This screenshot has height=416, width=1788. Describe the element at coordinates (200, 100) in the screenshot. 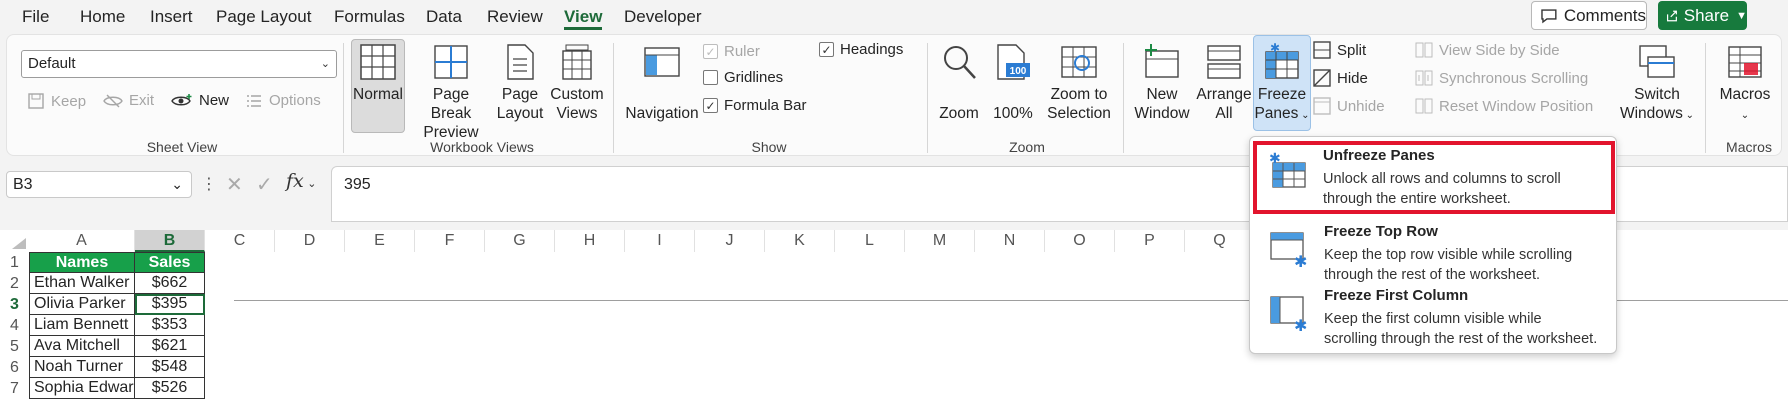

I see `new-sheet-view-button: New` at that location.